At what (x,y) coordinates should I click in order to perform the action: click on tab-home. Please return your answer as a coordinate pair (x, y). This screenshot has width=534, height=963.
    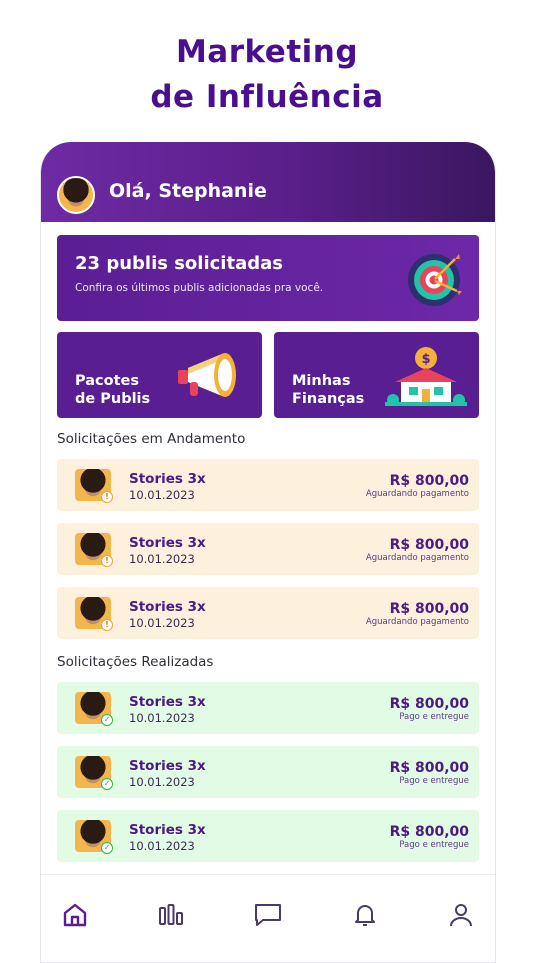
    Looking at the image, I should click on (75, 915).